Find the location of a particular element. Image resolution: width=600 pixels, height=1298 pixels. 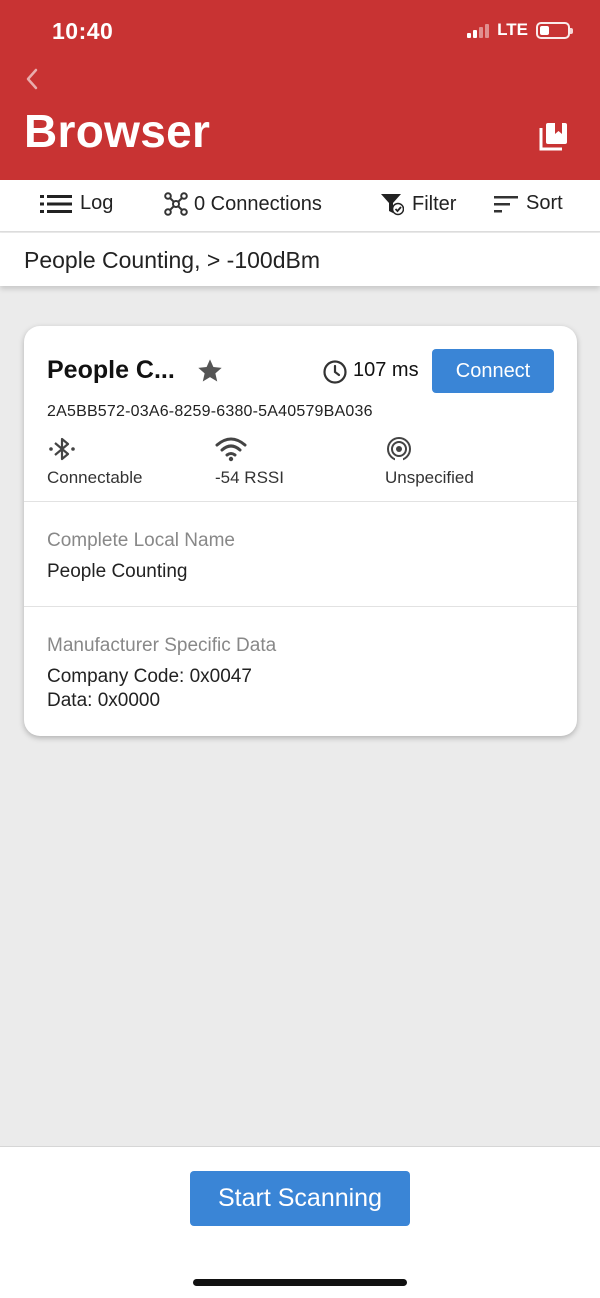

network-type: LTE is located at coordinates (512, 29).